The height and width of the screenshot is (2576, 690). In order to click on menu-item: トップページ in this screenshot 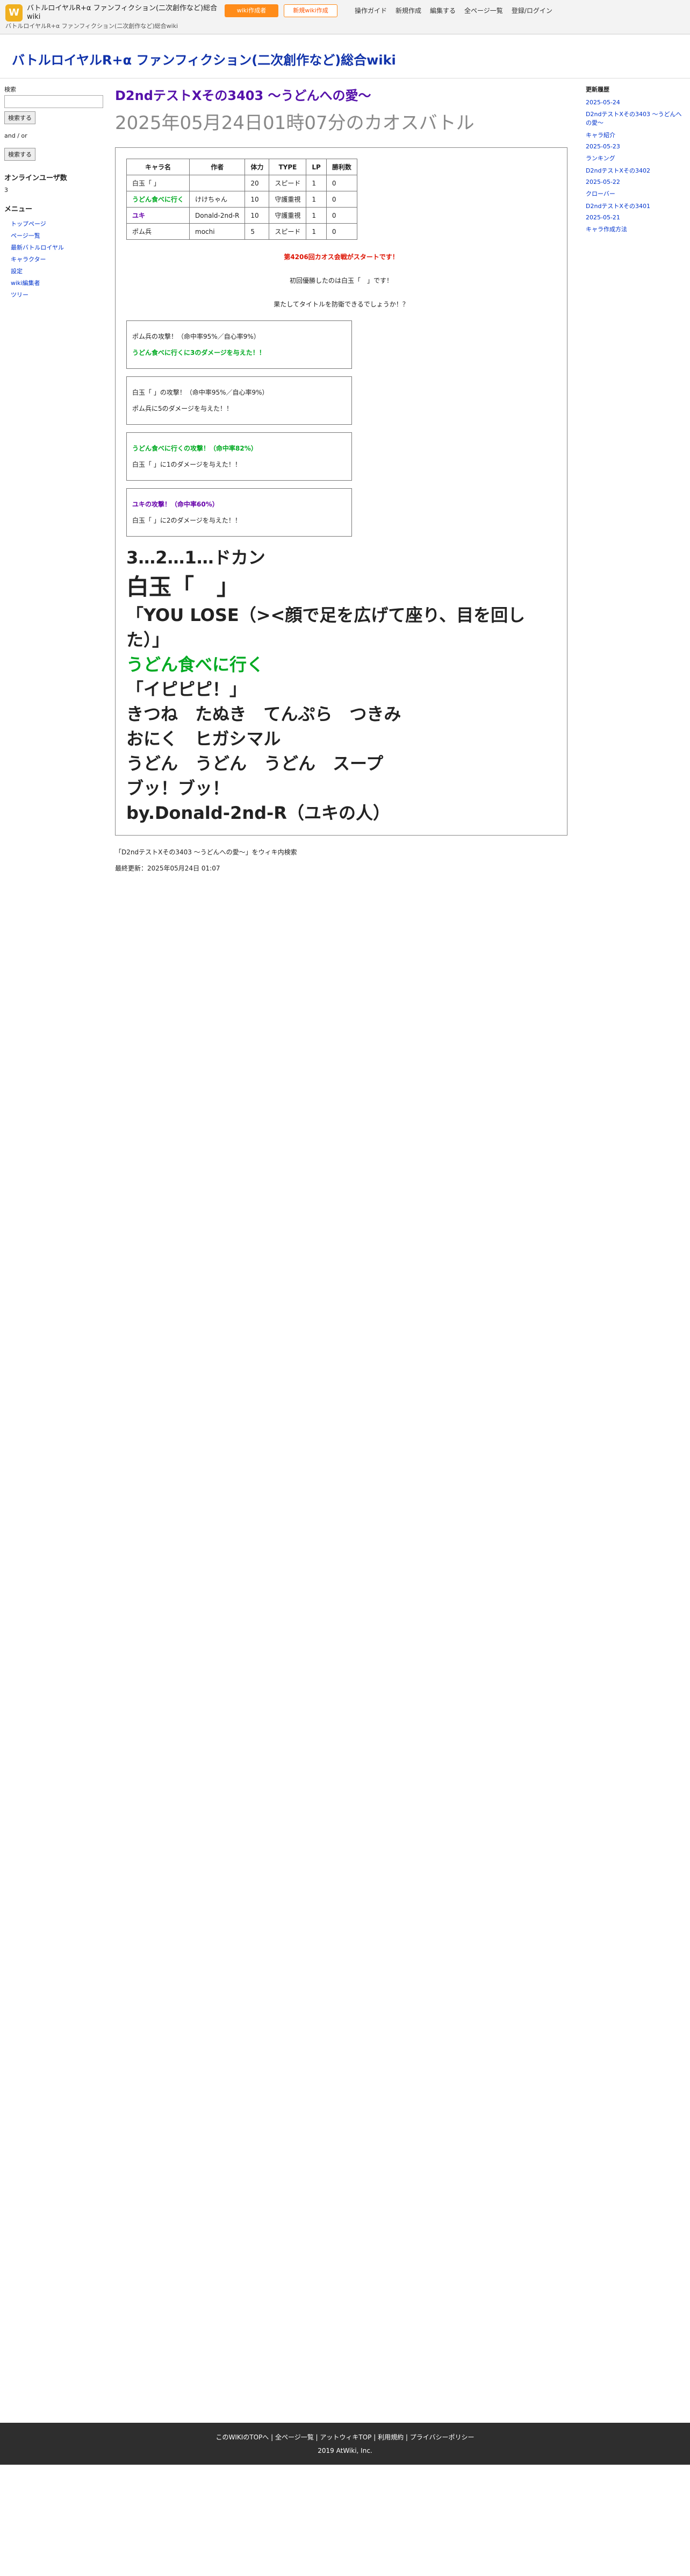, I will do `click(54, 224)`.